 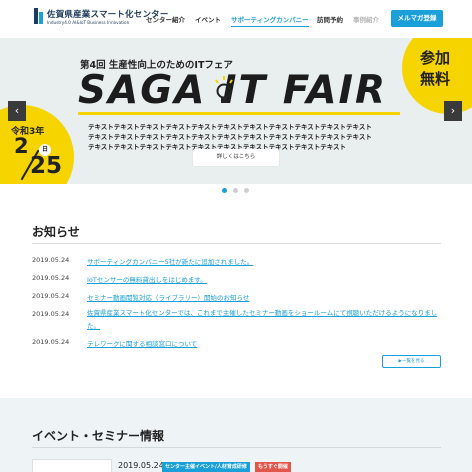 What do you see at coordinates (435, 58) in the screenshot?
I see `free-badge-line1: 参加` at bounding box center [435, 58].